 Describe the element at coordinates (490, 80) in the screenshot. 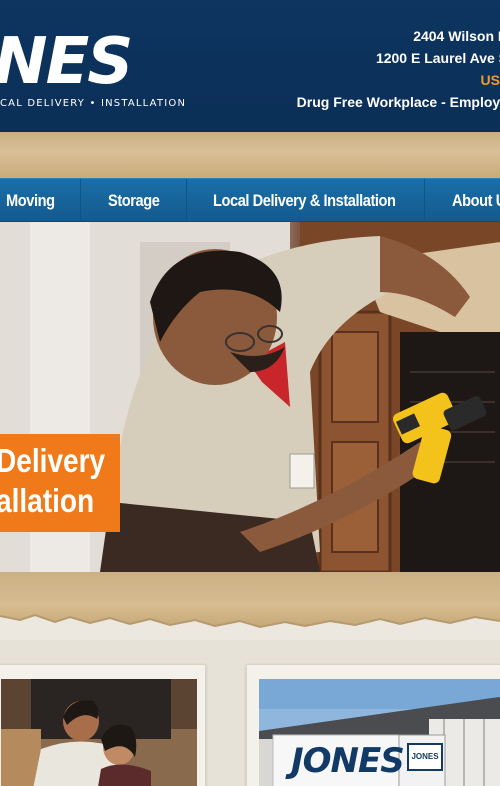

I see `highlight-text: US` at that location.